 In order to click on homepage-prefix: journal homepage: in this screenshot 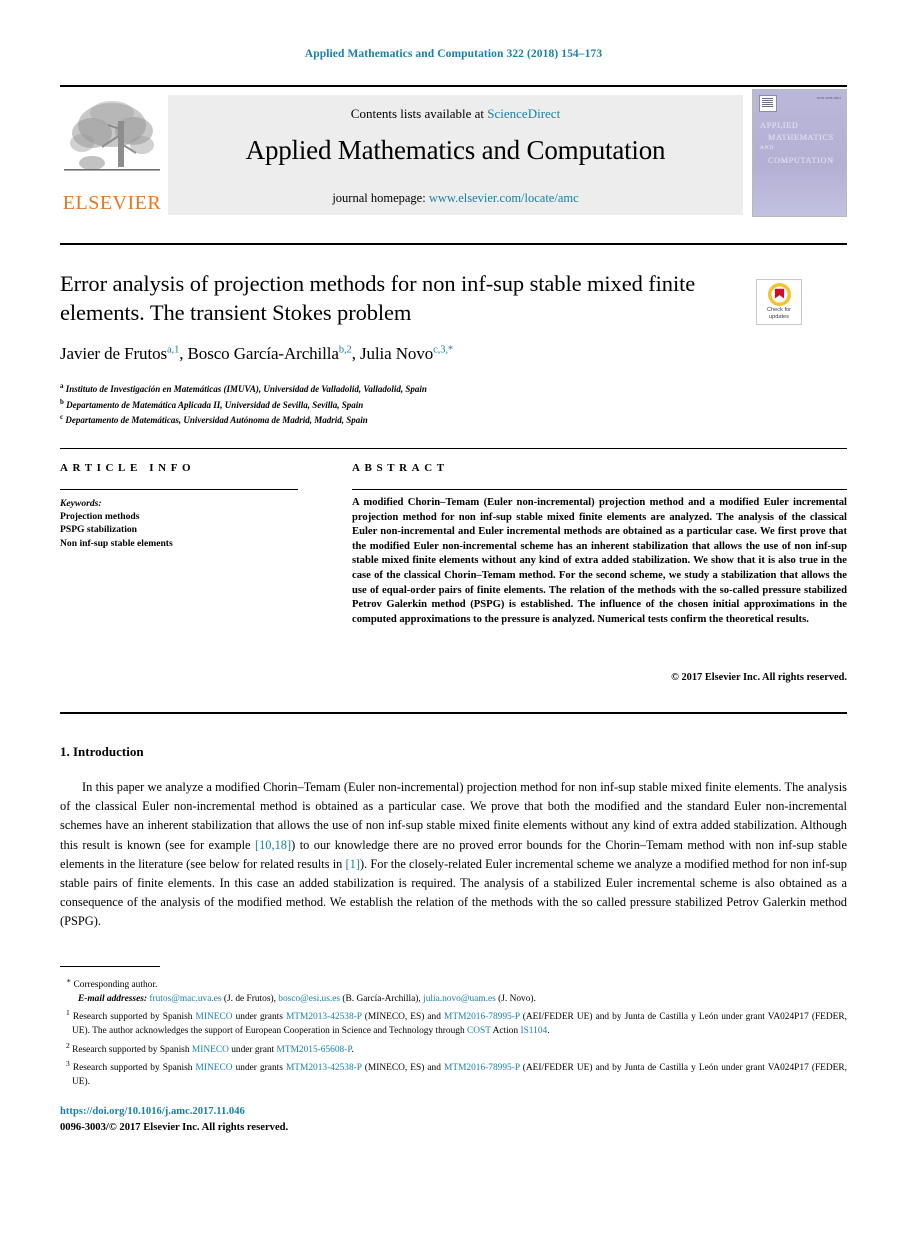, I will do `click(380, 198)`.